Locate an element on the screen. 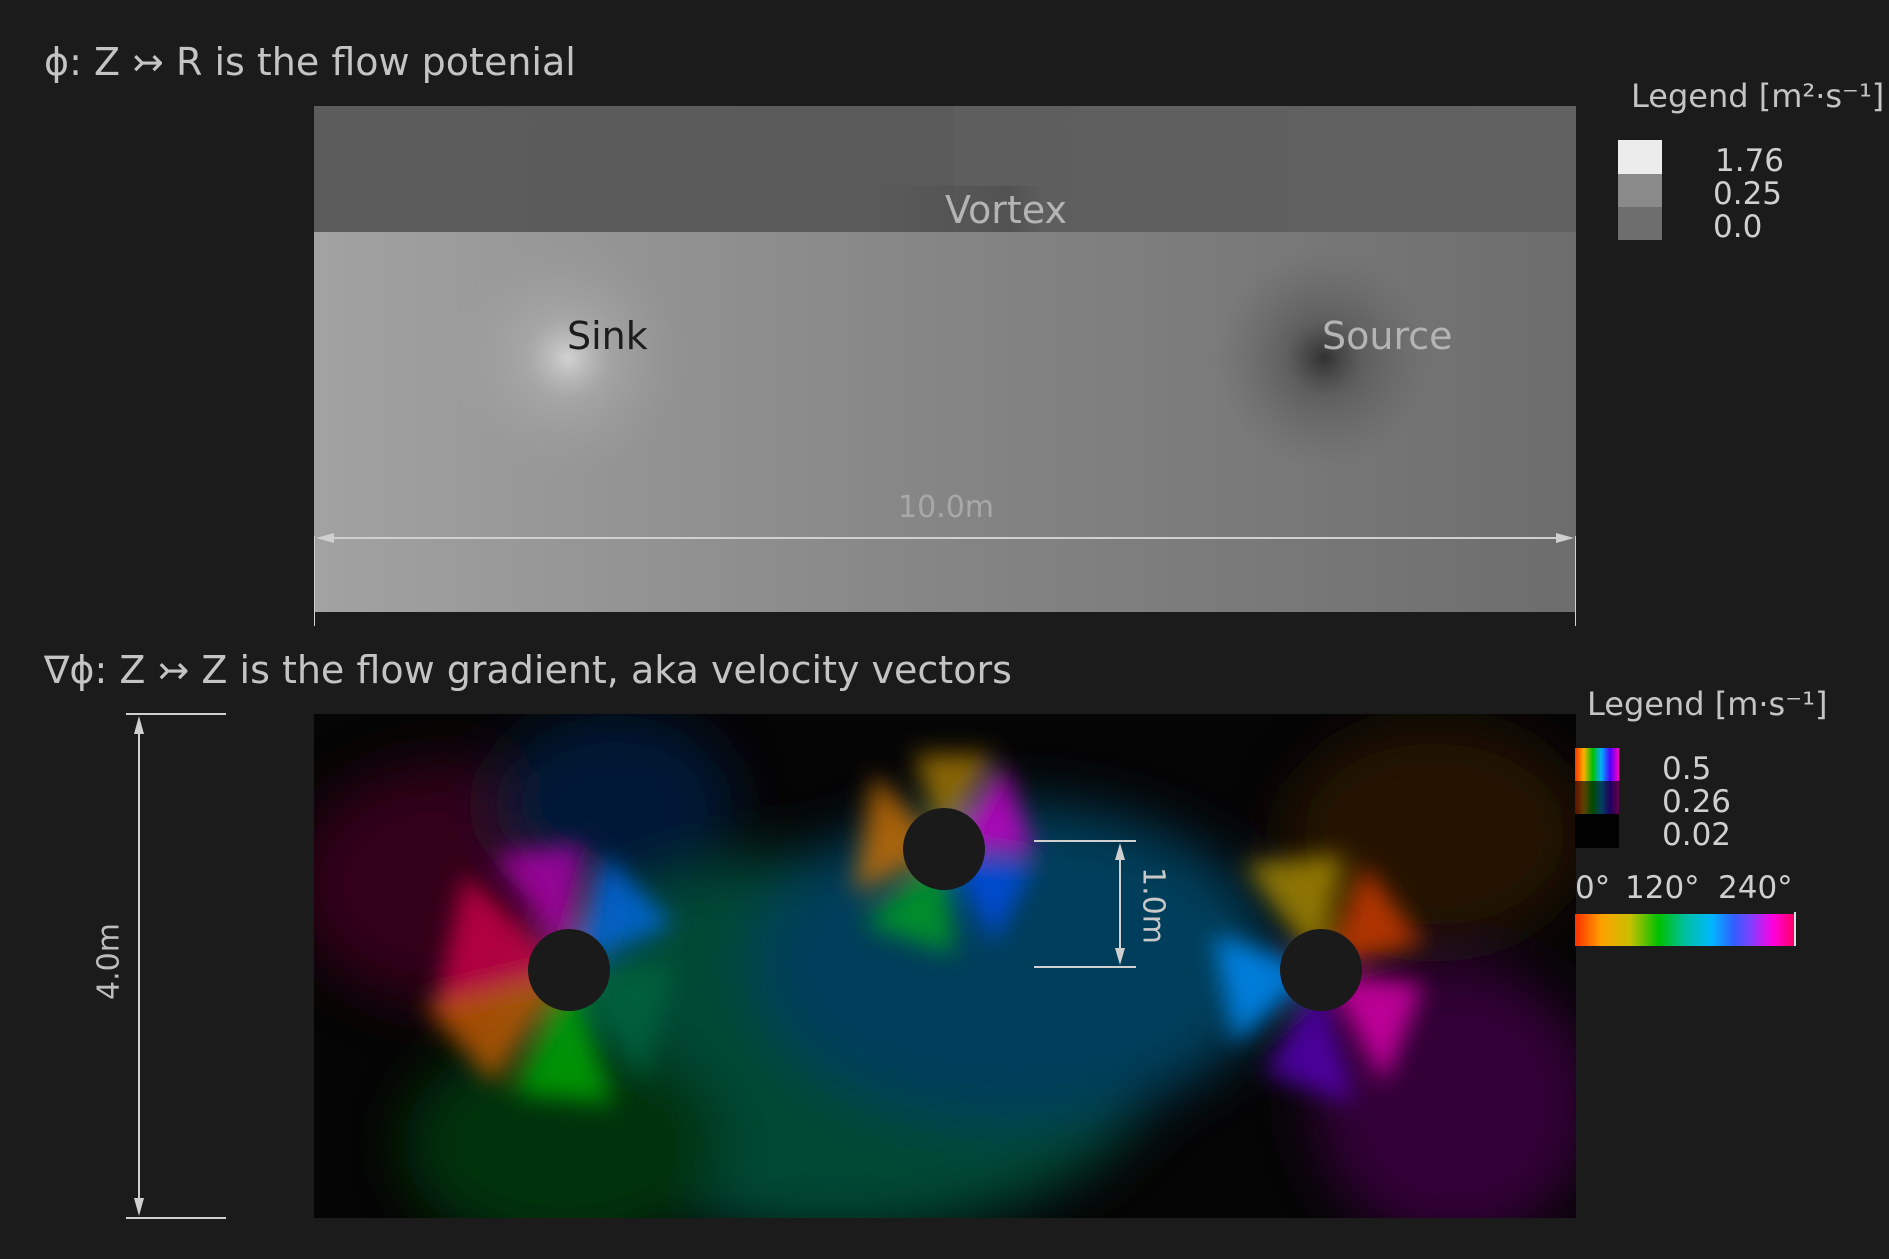 The image size is (1889, 1259). hue-label-120: 120° is located at coordinates (1662, 888).